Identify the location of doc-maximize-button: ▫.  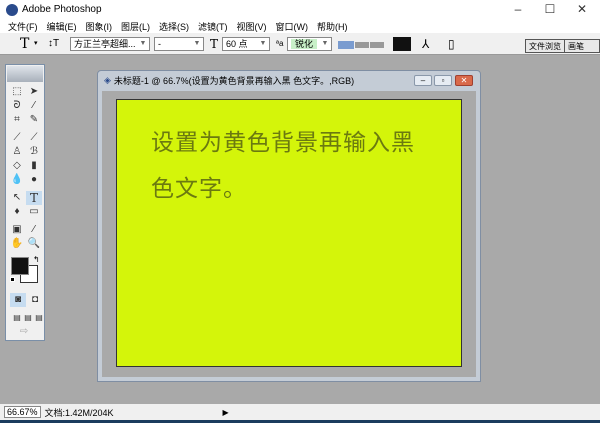
(443, 80).